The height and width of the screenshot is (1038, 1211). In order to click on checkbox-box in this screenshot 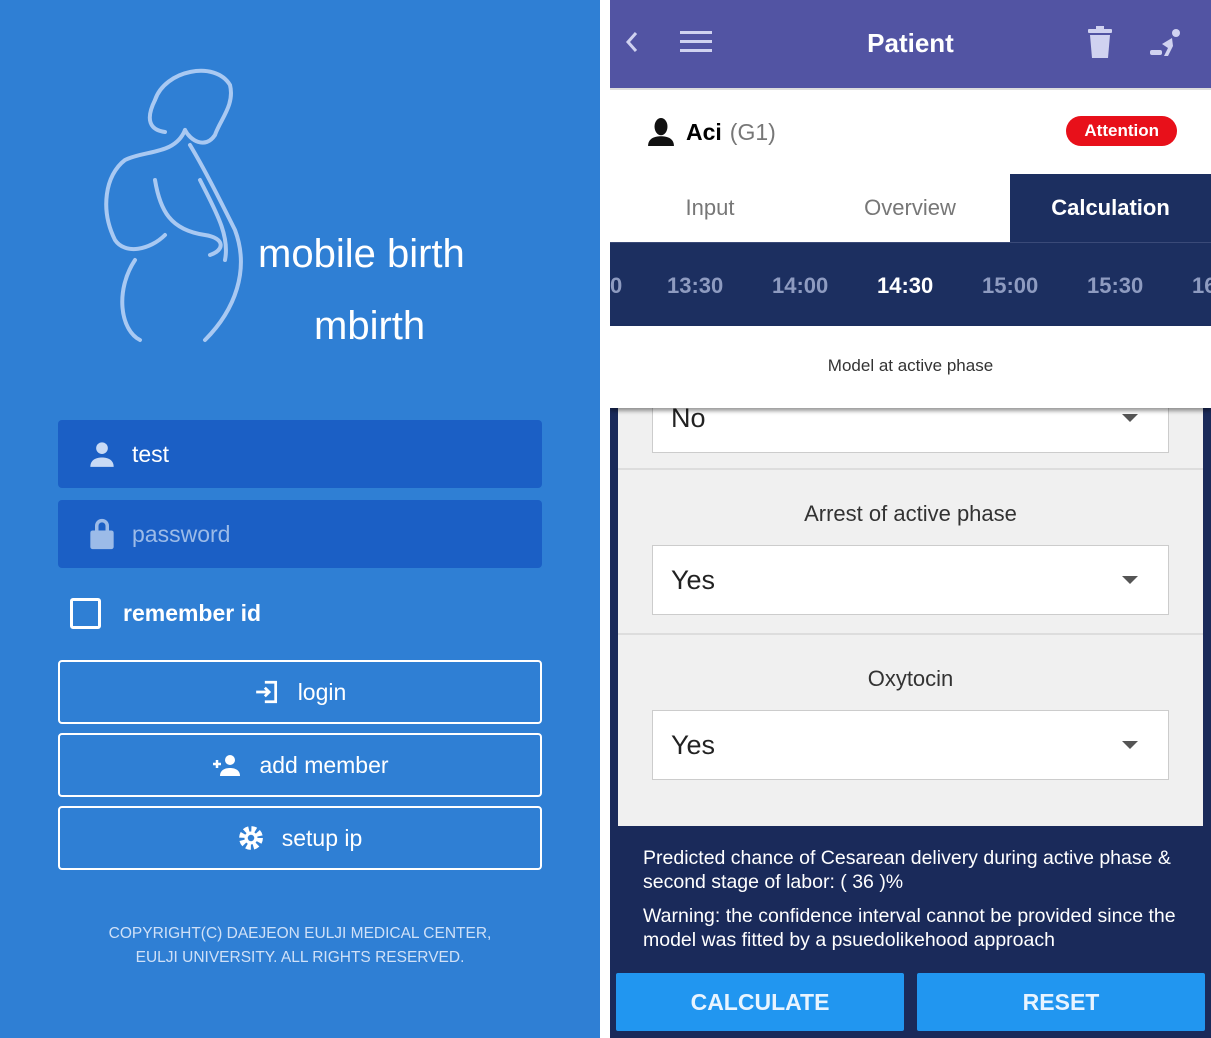, I will do `click(85, 613)`.